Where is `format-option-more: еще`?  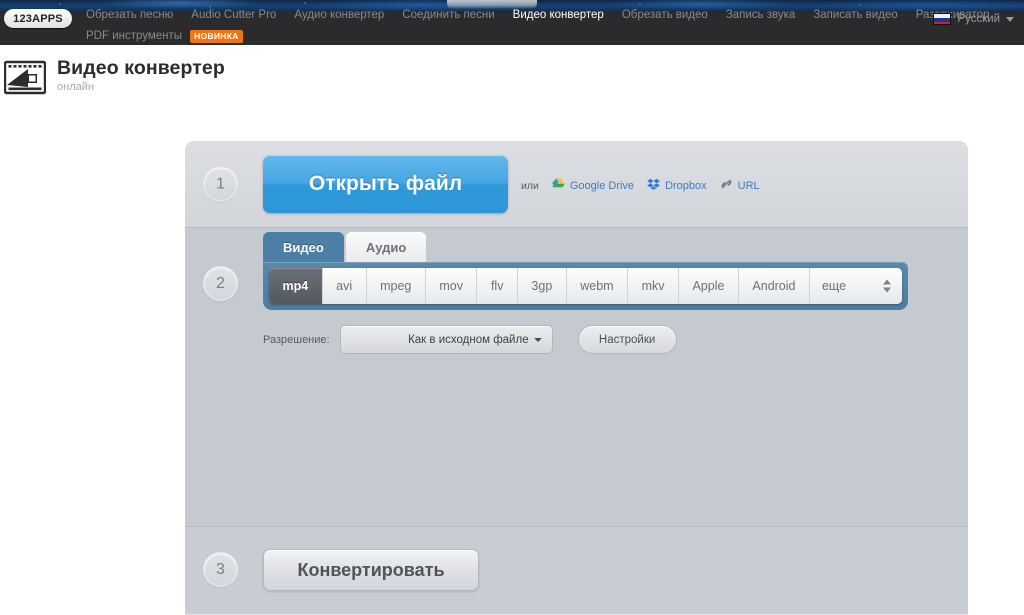
format-option-more: еще is located at coordinates (855, 286).